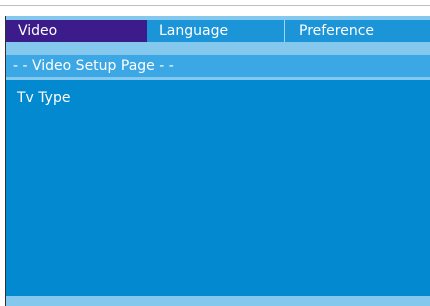 The width and height of the screenshot is (430, 306). What do you see at coordinates (215, 5) in the screenshot?
I see `top-divider` at bounding box center [215, 5].